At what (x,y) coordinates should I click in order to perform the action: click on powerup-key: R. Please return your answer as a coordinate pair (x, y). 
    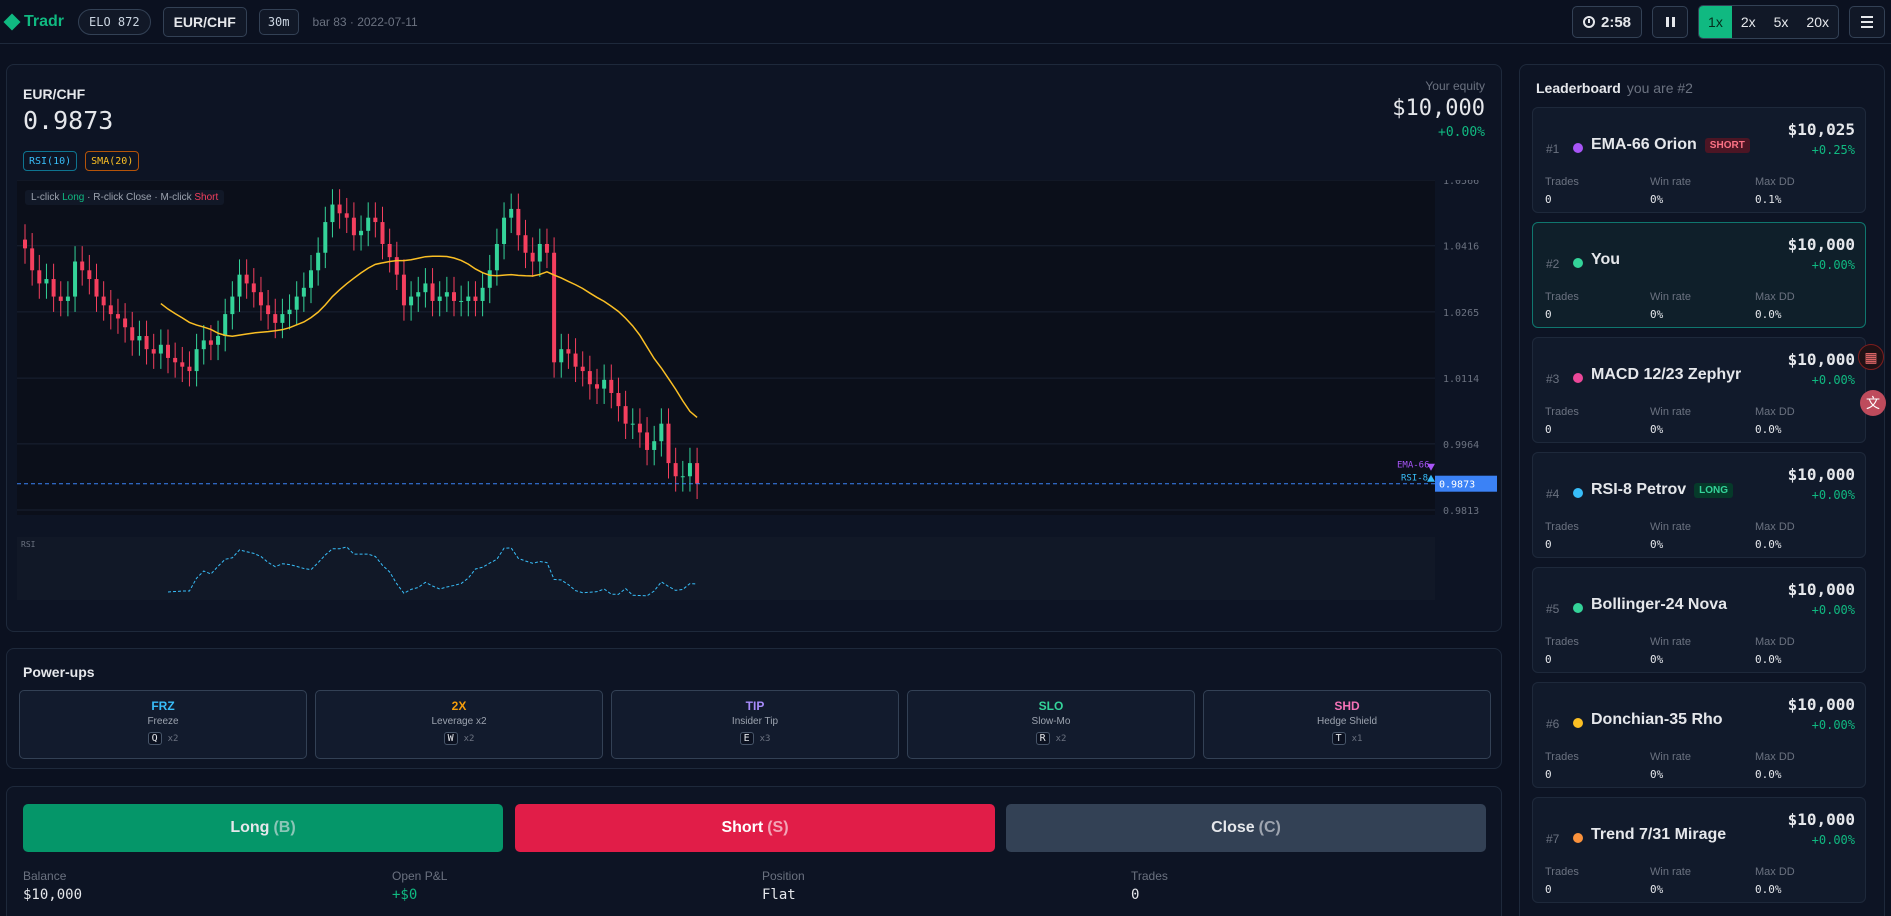
    Looking at the image, I should click on (1042, 738).